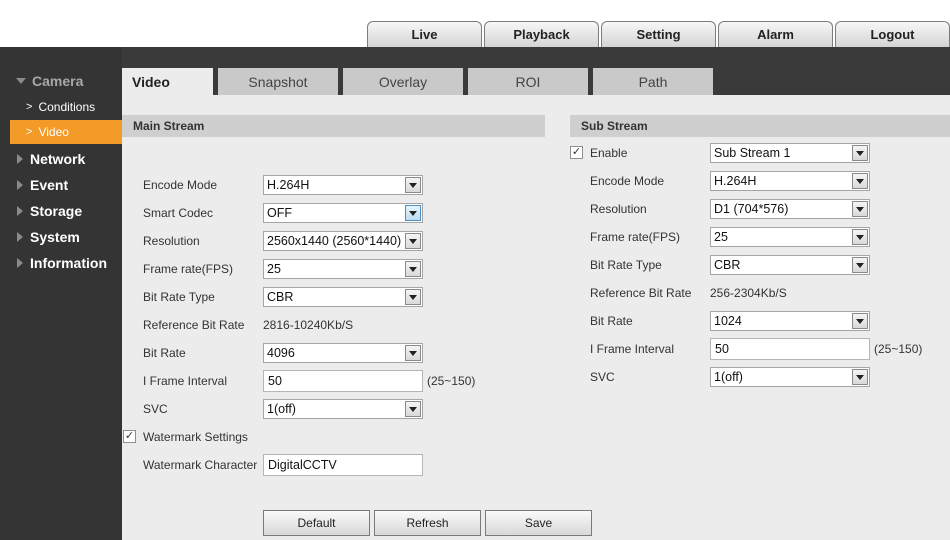 Image resolution: width=950 pixels, height=540 pixels. What do you see at coordinates (58, 159) in the screenshot?
I see `sidebar-item-label: Network` at bounding box center [58, 159].